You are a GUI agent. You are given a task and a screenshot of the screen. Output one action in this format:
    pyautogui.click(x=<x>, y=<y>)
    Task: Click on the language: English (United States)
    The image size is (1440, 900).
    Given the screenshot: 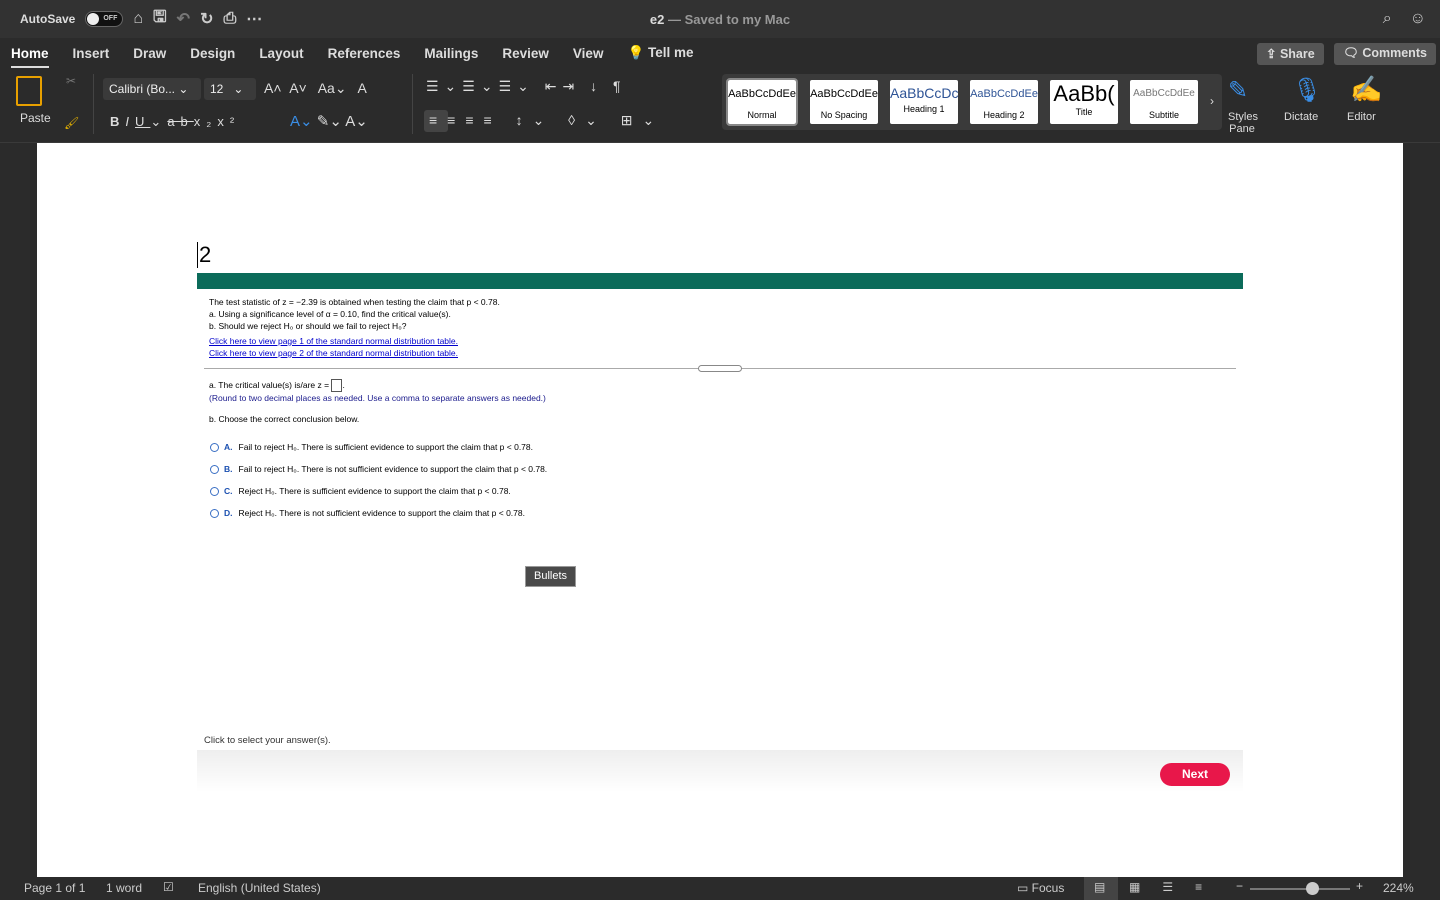 What is the action you would take?
    pyautogui.click(x=259, y=888)
    